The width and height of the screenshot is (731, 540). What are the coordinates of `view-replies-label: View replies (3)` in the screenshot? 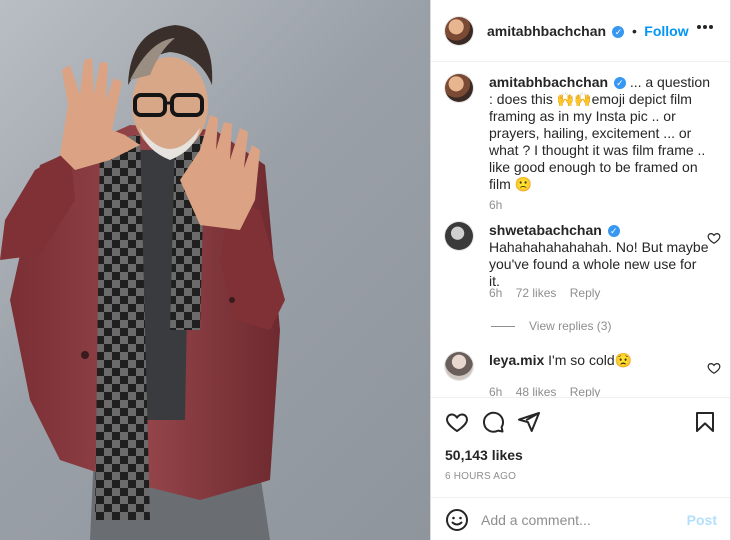 It's located at (570, 326).